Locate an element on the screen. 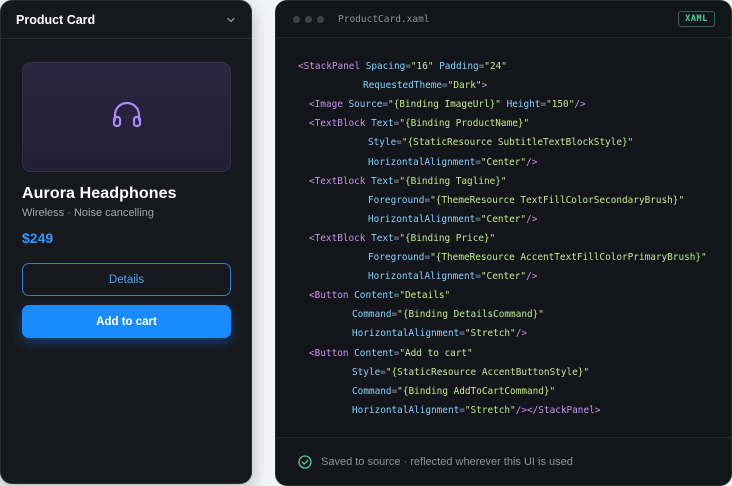  code-token: "{Binding Price}" is located at coordinates (447, 238).